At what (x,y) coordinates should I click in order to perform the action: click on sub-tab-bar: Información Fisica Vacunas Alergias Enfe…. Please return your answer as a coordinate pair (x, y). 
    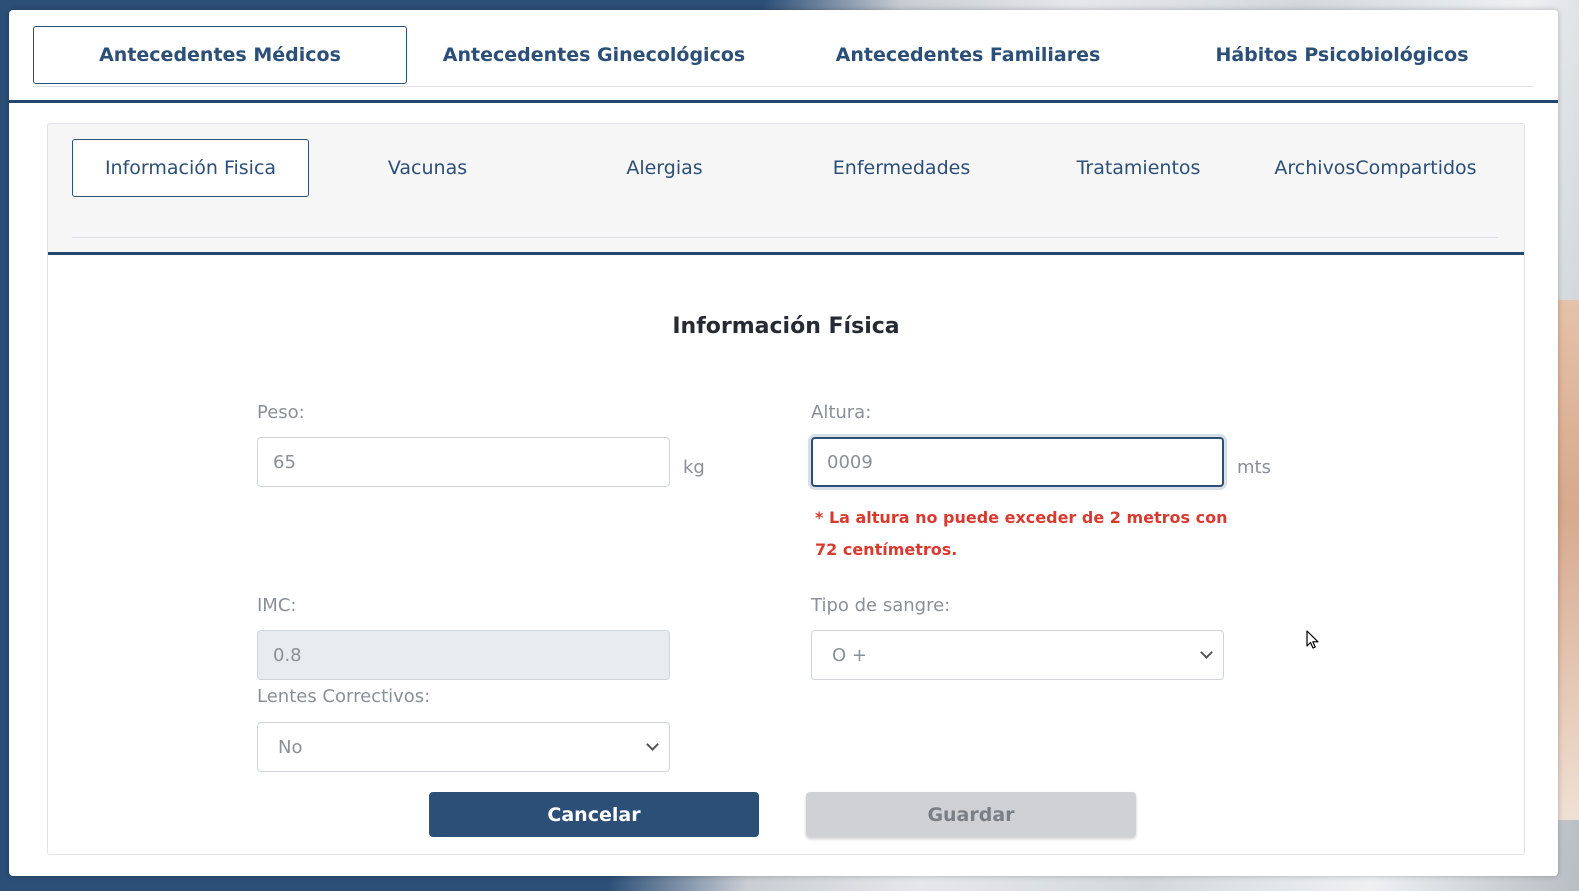
    Looking at the image, I should click on (785, 188).